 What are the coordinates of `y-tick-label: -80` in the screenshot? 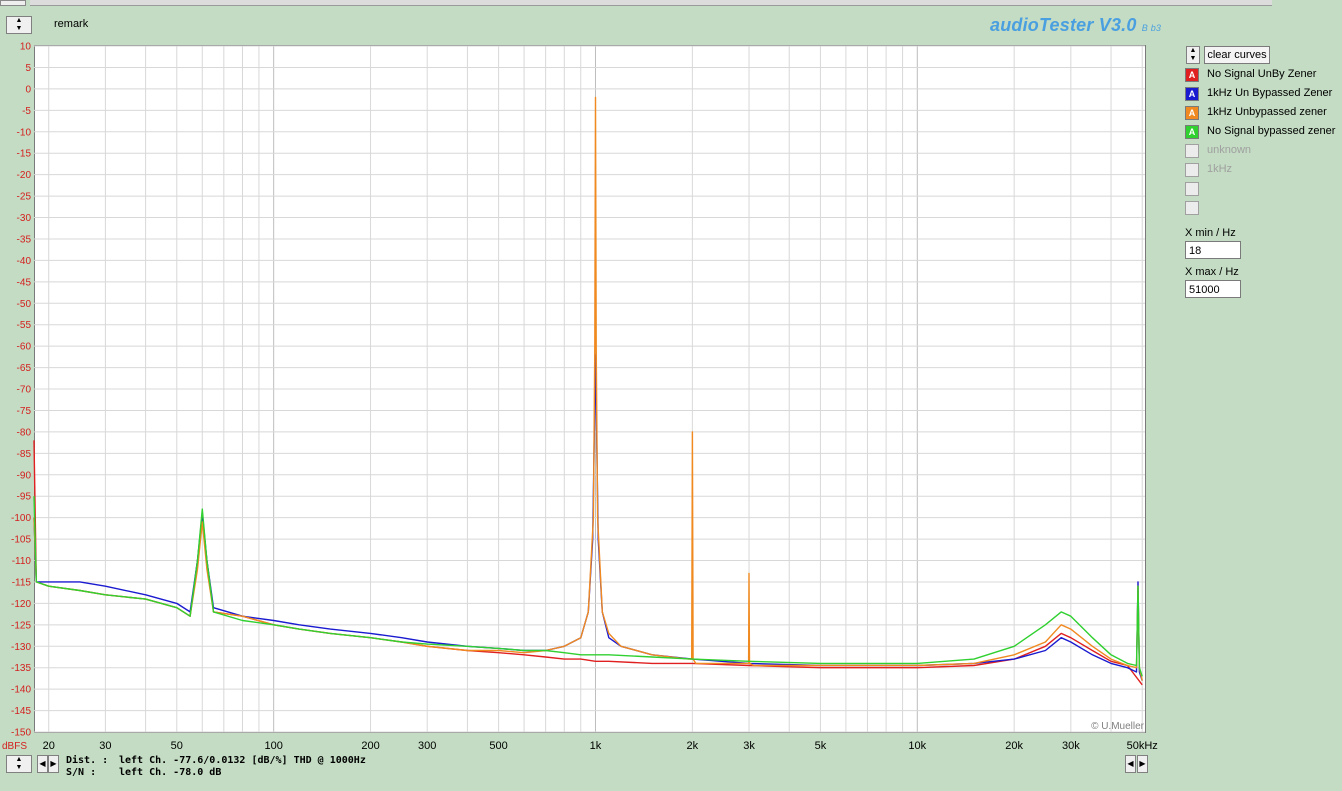 It's located at (24, 432).